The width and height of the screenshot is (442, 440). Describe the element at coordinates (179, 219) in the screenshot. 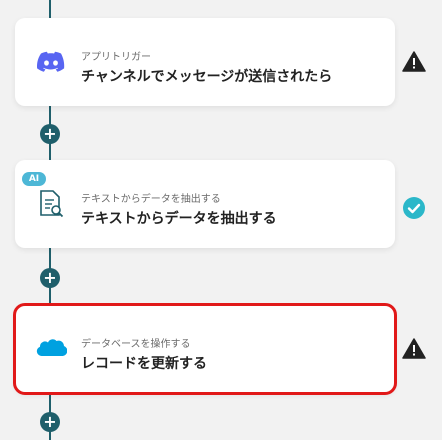

I see `step-title: テキストからデータを抽出する` at that location.